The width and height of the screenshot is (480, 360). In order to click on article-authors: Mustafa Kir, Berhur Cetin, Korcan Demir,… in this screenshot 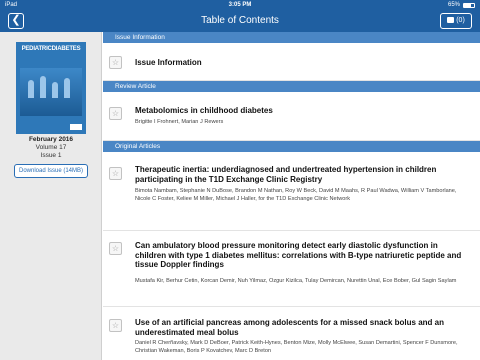, I will do `click(296, 281)`.